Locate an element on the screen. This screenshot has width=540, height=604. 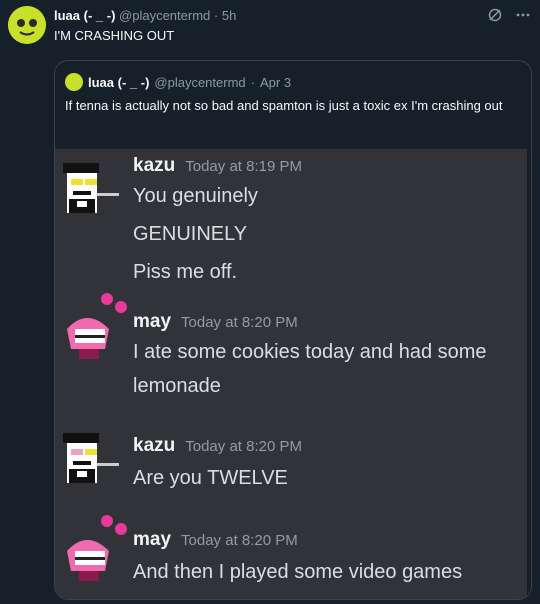
quoted-header: luaa (- _ -) @playcentermd · Apr 3 is located at coordinates (178, 82).